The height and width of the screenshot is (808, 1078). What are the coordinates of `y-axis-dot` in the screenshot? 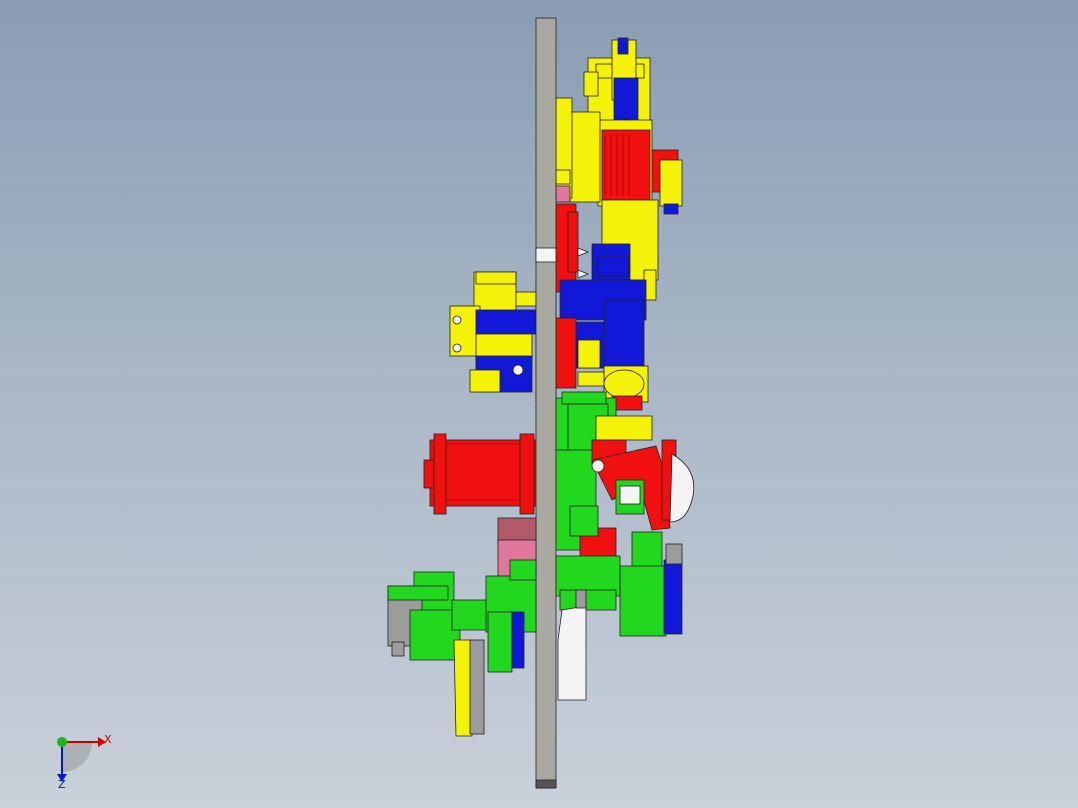 It's located at (62, 742).